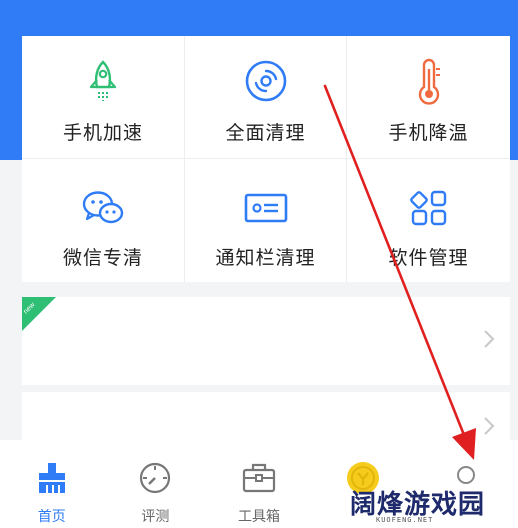  What do you see at coordinates (258, 517) in the screenshot?
I see `tab-label: 工具箱` at bounding box center [258, 517].